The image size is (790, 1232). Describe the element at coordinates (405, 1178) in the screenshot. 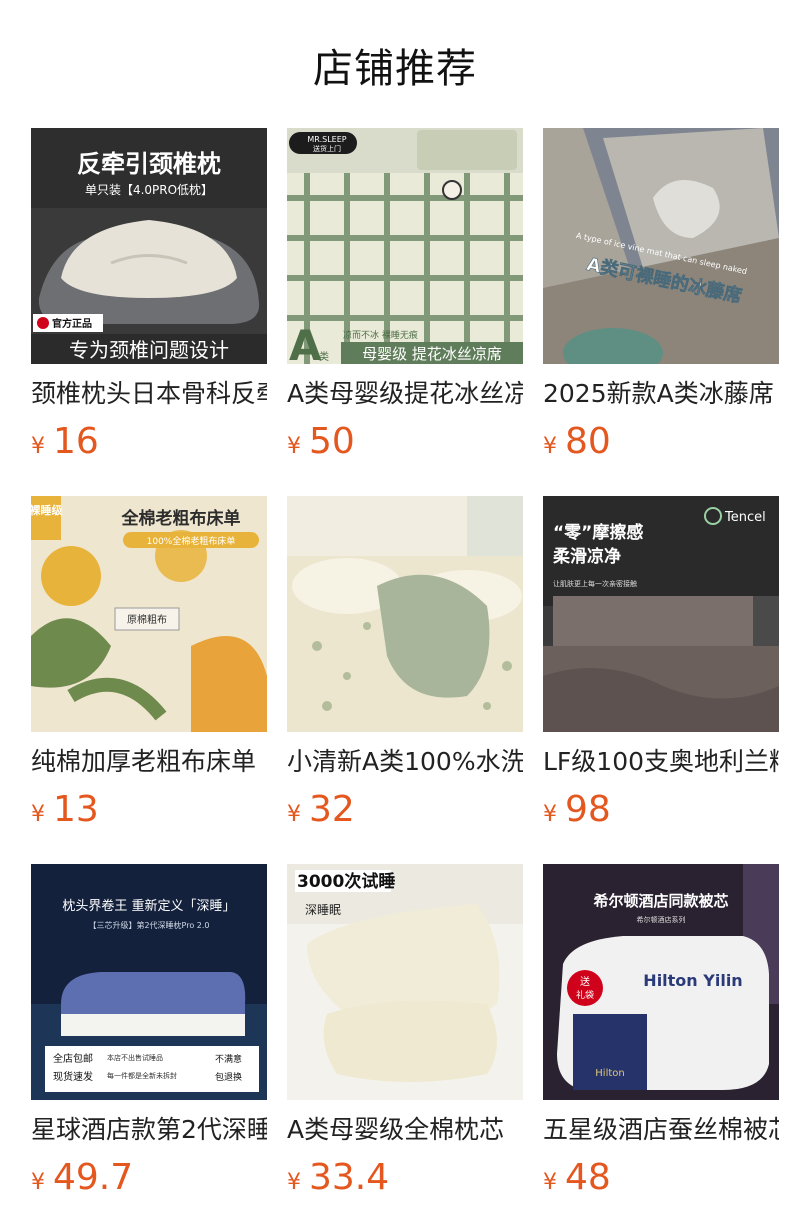

I see `product-price: ¥33.4` at that location.